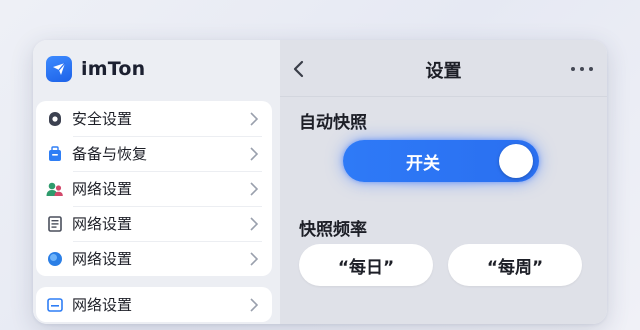 The height and width of the screenshot is (330, 640). What do you see at coordinates (423, 163) in the screenshot?
I see `toggle-label: 开关` at bounding box center [423, 163].